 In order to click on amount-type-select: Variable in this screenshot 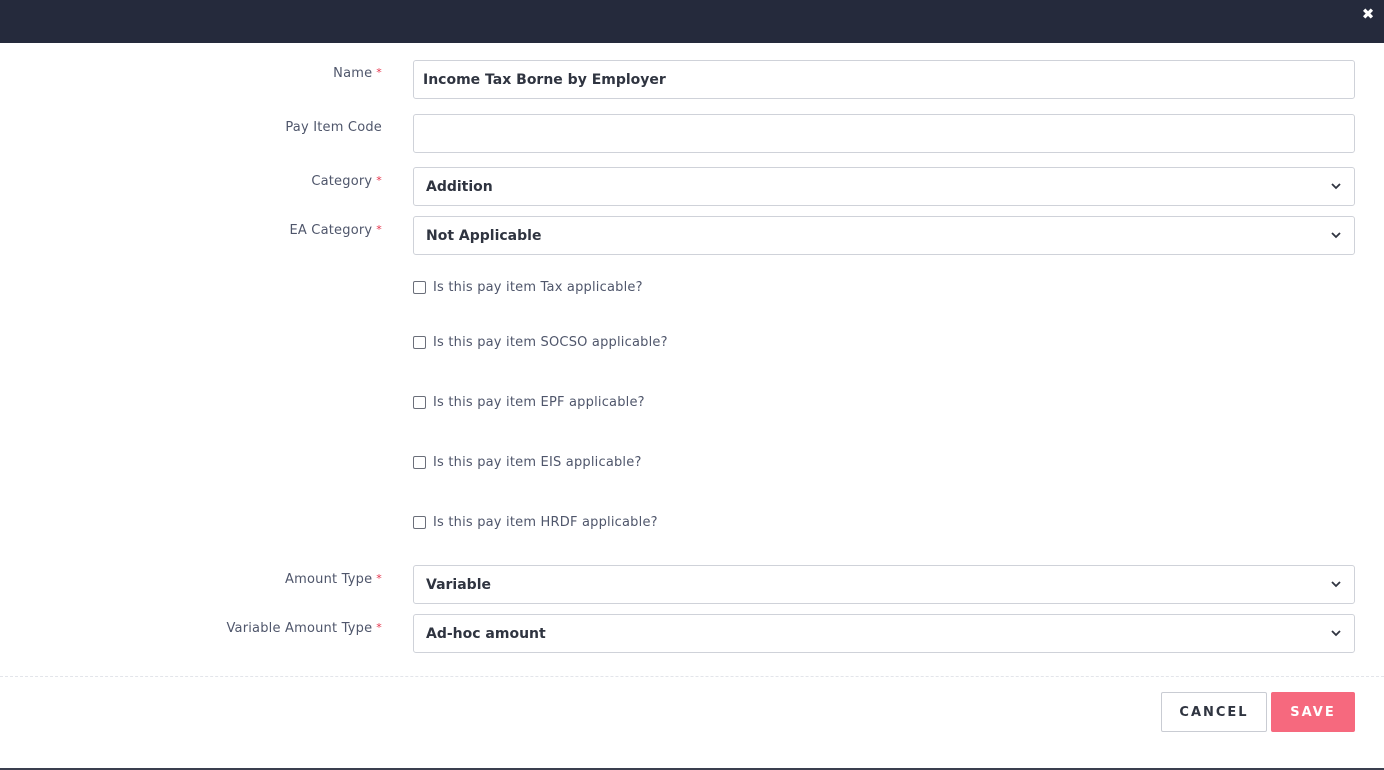, I will do `click(884, 584)`.